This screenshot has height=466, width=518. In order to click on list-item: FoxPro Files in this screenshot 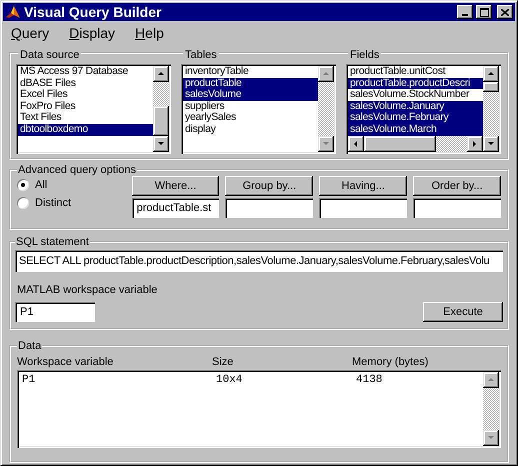, I will do `click(85, 106)`.